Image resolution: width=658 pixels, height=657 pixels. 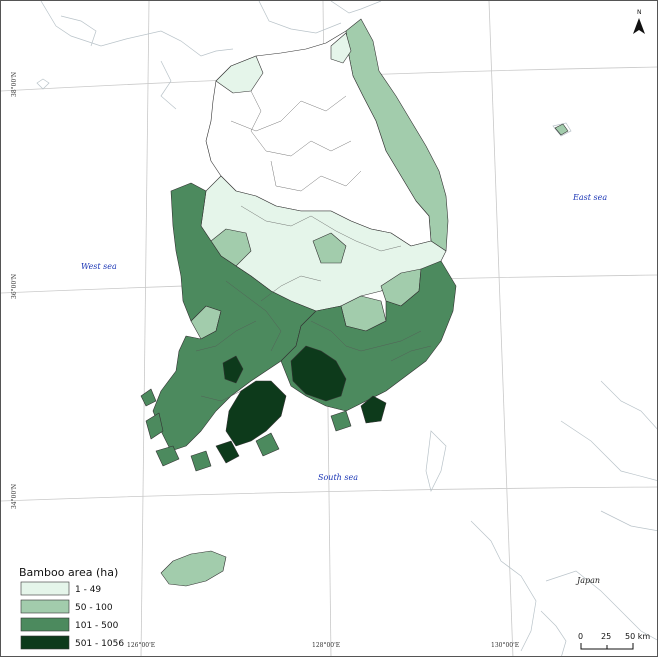 What do you see at coordinates (639, 26) in the screenshot?
I see `north-arrow-icon` at bounding box center [639, 26].